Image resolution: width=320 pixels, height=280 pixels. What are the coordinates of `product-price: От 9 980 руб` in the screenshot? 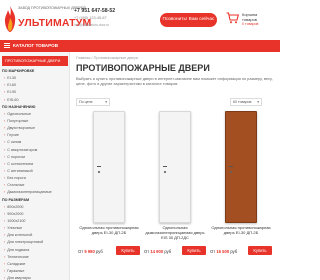 It's located at (90, 251).